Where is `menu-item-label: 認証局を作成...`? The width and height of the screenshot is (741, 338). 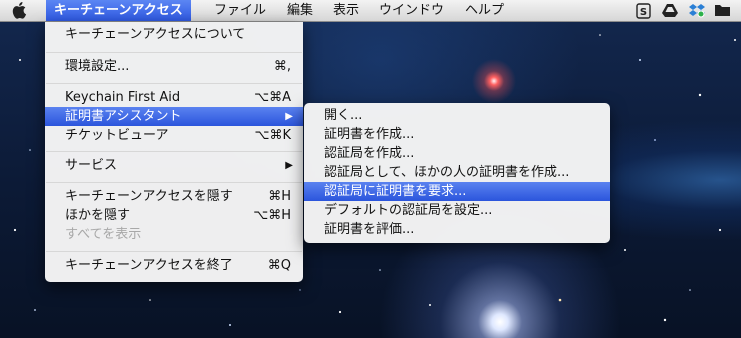
menu-item-label: 認証局を作成... is located at coordinates (369, 153).